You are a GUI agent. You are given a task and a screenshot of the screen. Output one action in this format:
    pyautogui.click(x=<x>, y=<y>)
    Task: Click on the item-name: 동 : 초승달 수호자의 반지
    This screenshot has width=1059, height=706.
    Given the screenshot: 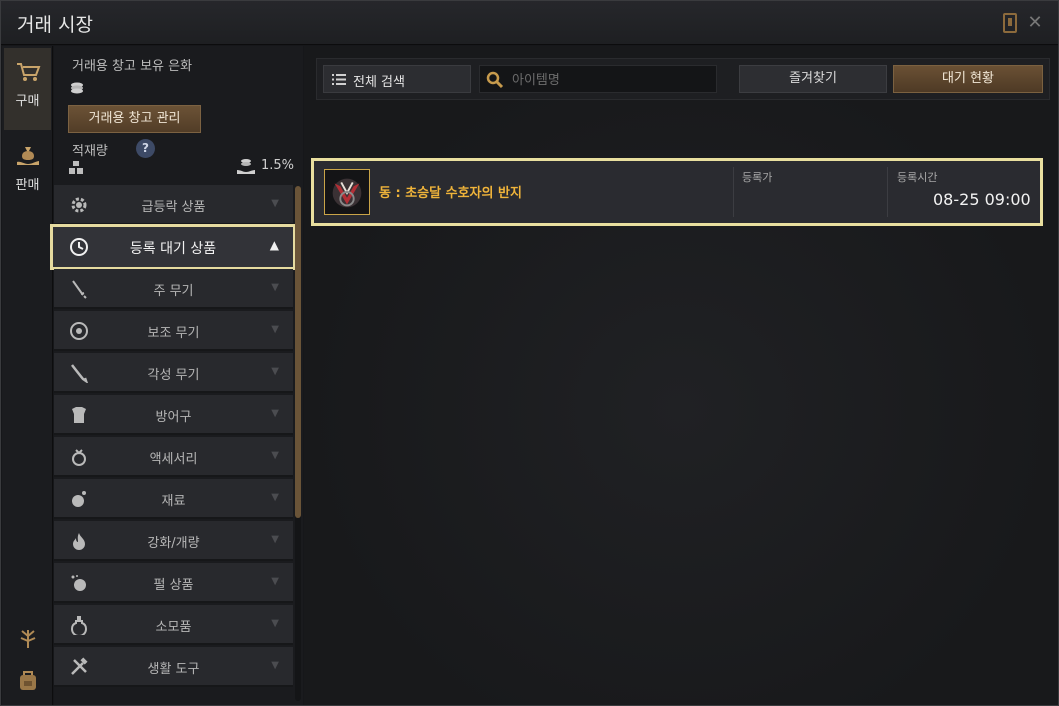 What is the action you would take?
    pyautogui.click(x=450, y=193)
    